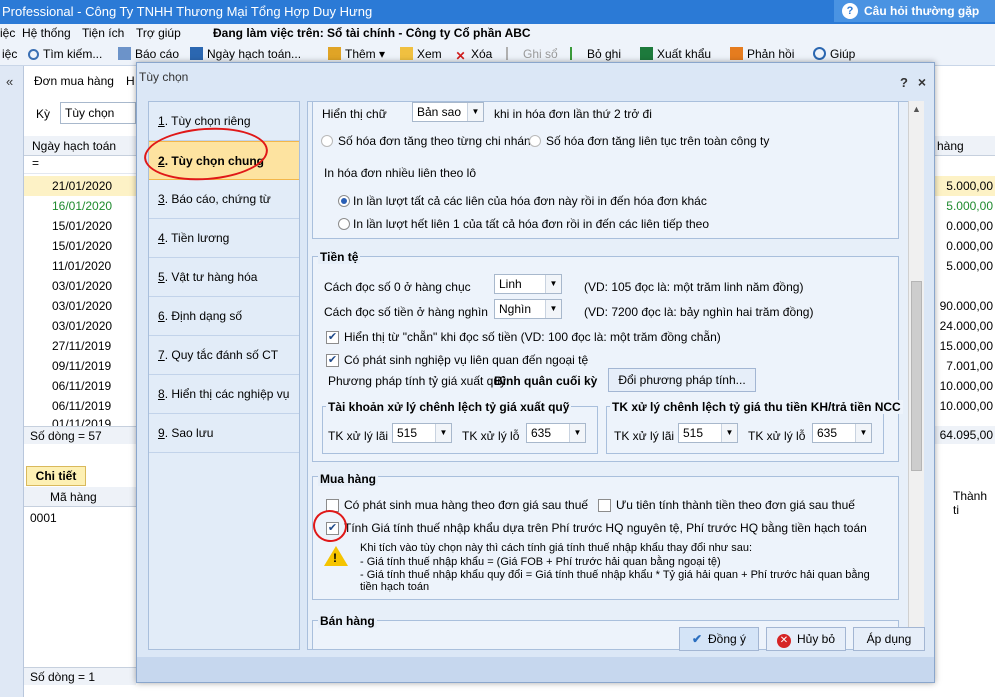 The height and width of the screenshot is (697, 995). I want to click on grid-filter-row: =, so click(80, 165).